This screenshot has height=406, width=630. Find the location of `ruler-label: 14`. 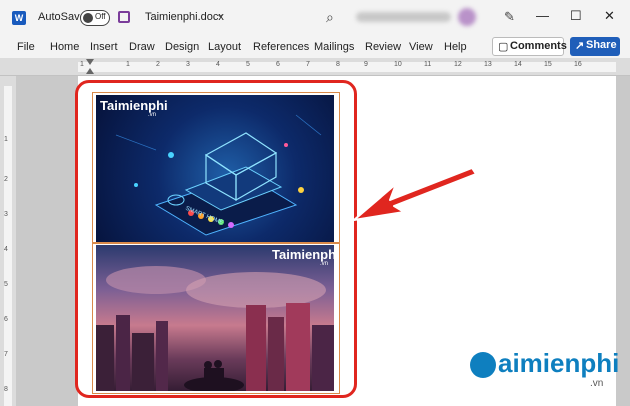

ruler-label: 14 is located at coordinates (518, 64).